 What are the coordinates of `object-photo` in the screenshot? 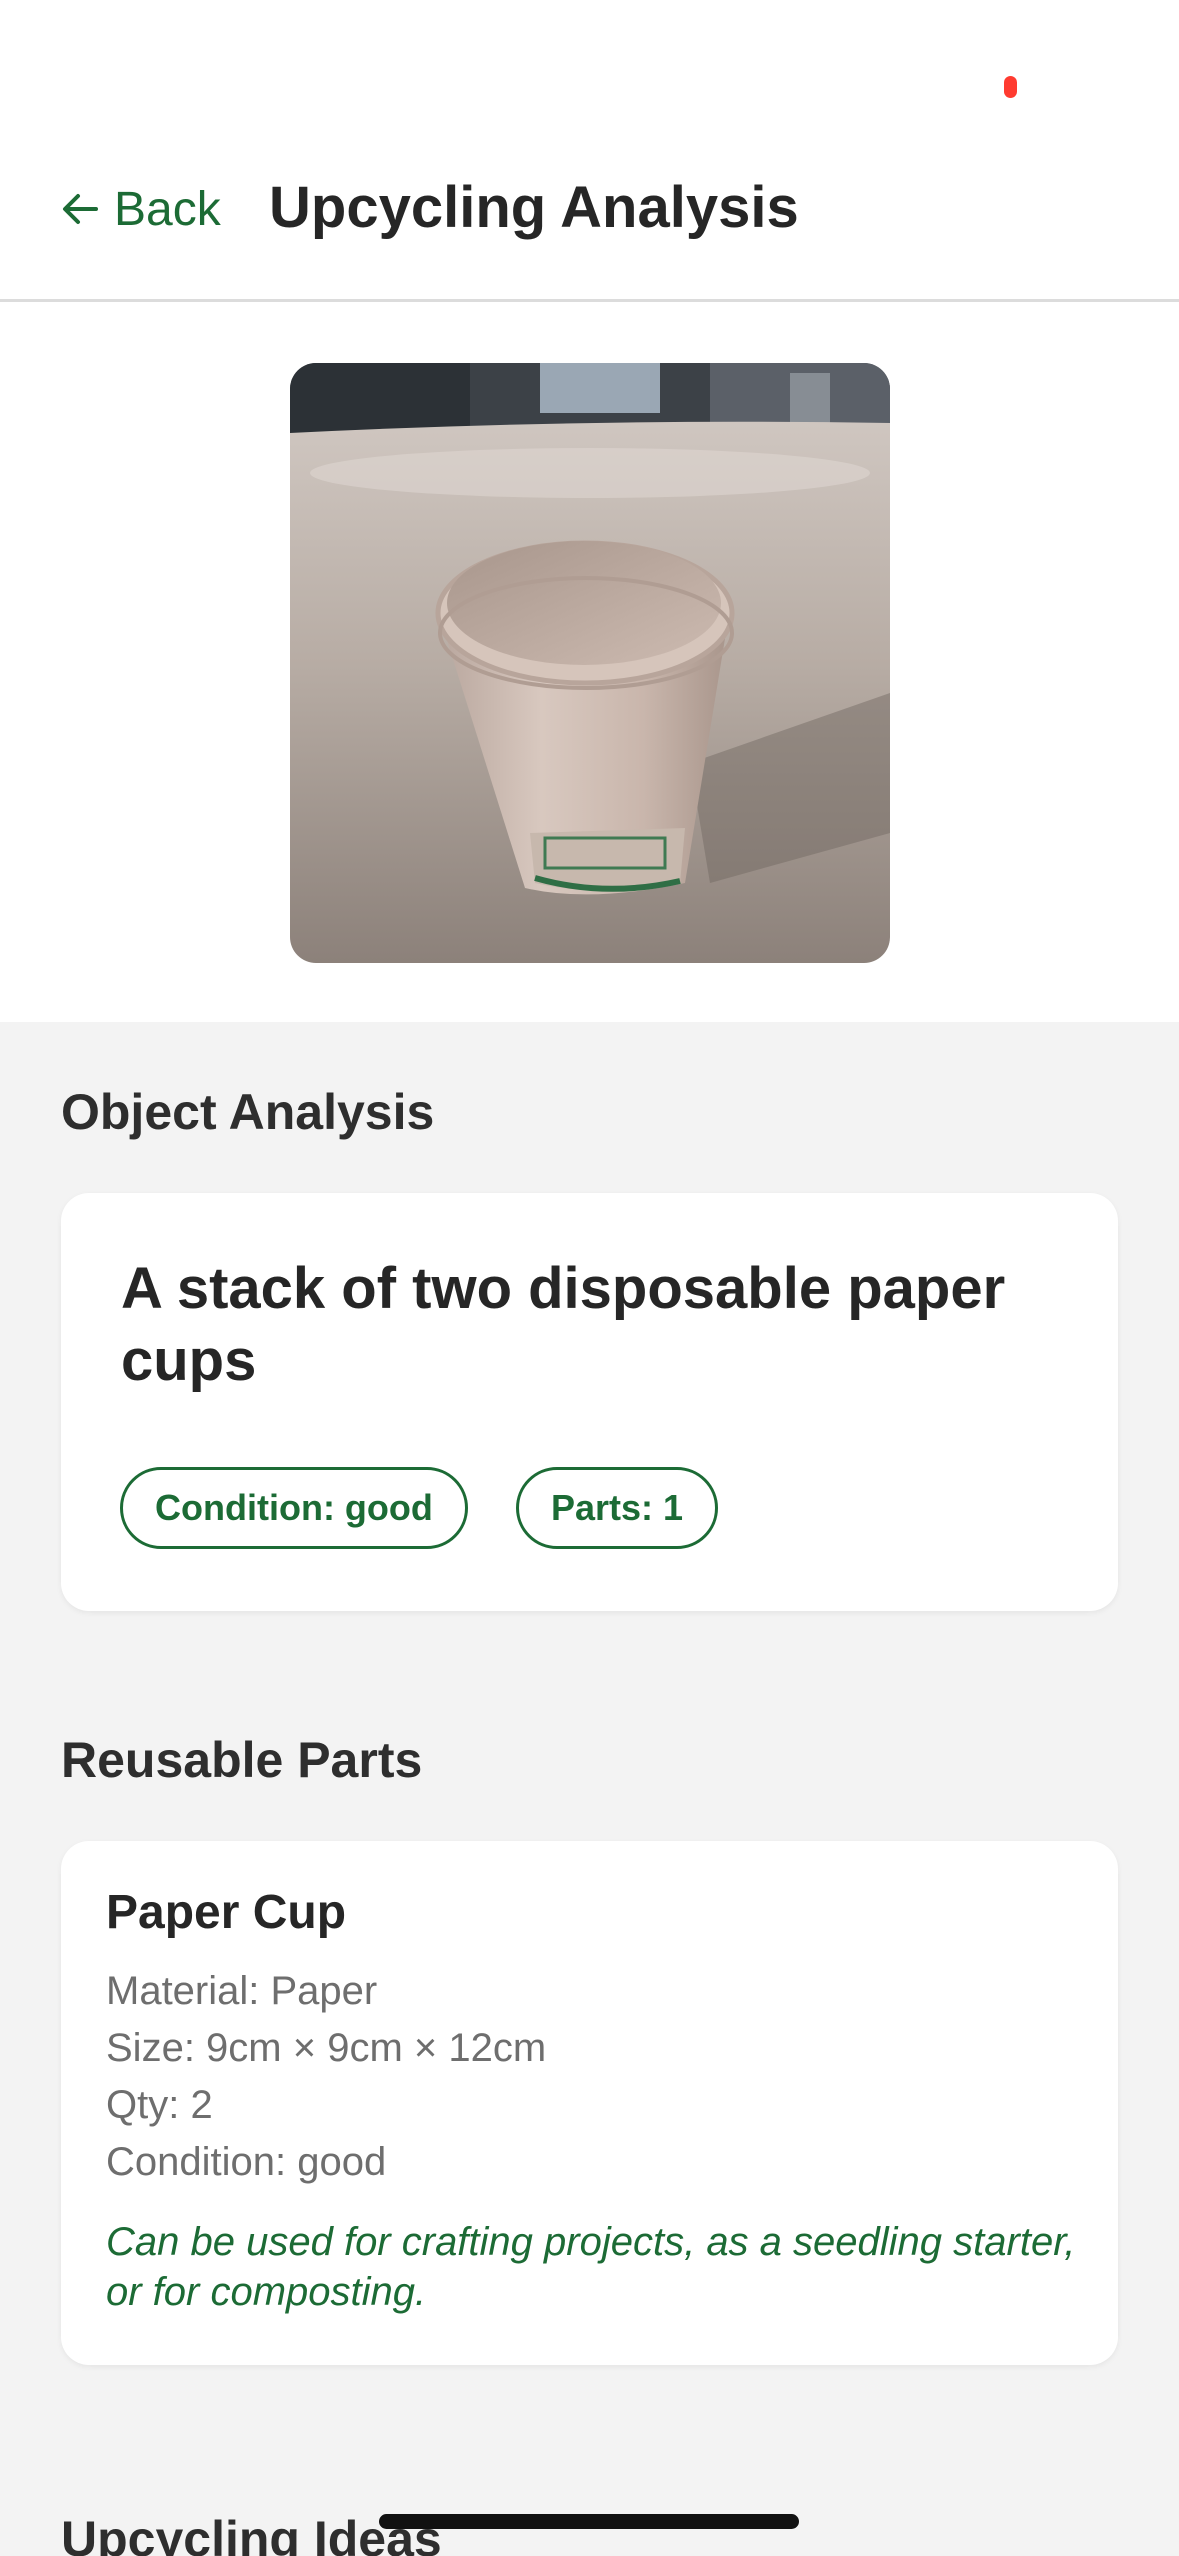 It's located at (590, 663).